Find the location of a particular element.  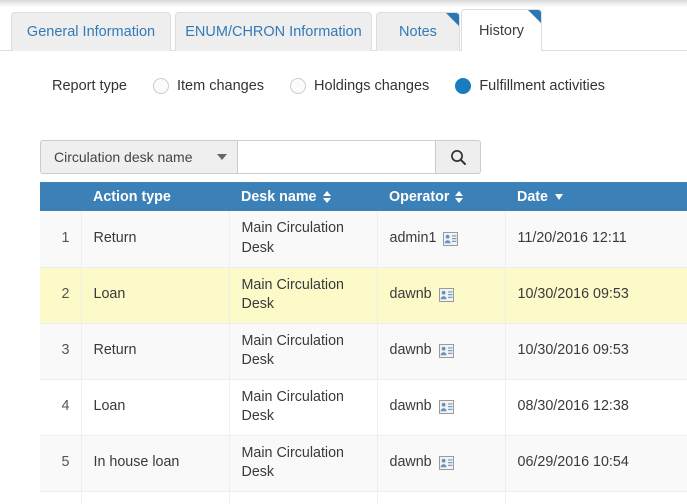

filter-field-select: Circulation desk name is located at coordinates (139, 157).